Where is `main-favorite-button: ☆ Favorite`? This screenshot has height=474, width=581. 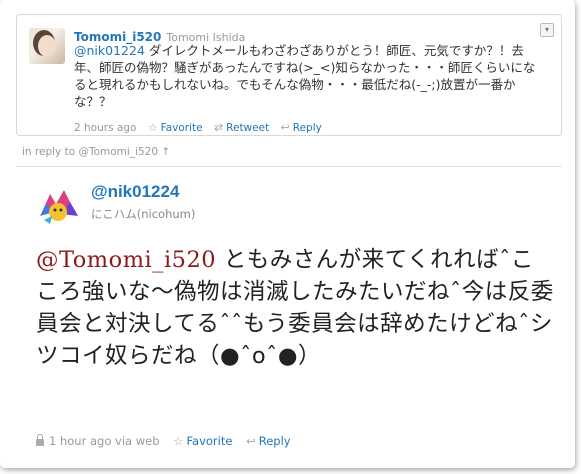 main-favorite-button: ☆ Favorite is located at coordinates (202, 441).